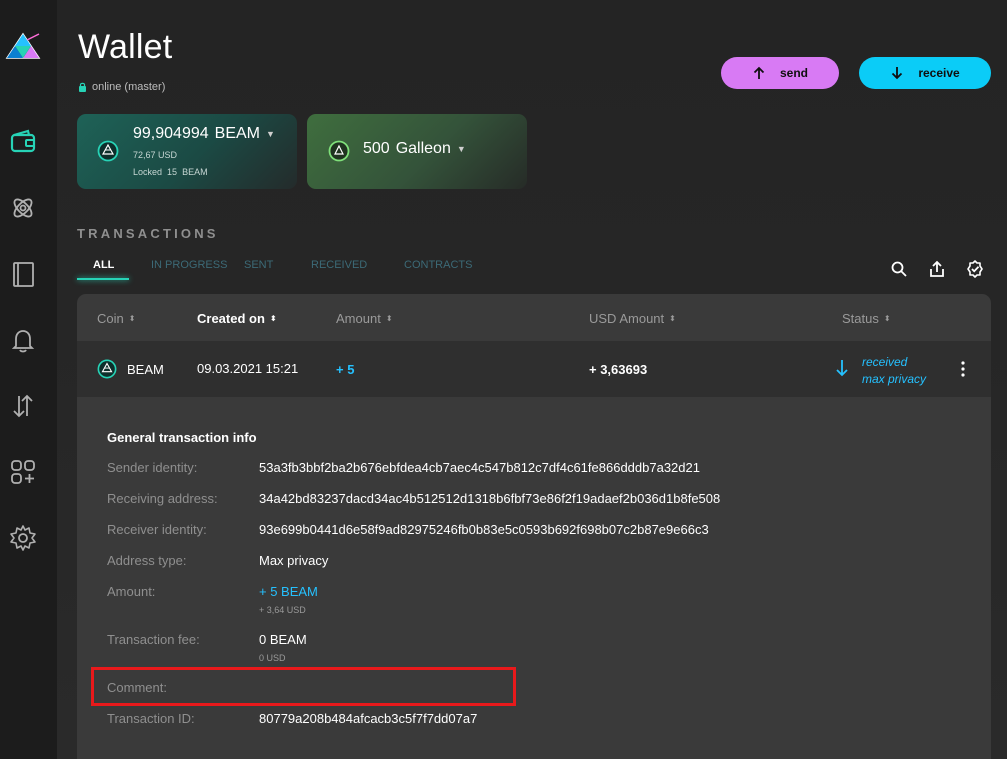 The height and width of the screenshot is (759, 1007). What do you see at coordinates (897, 73) in the screenshot?
I see `arrow-down-icon` at bounding box center [897, 73].